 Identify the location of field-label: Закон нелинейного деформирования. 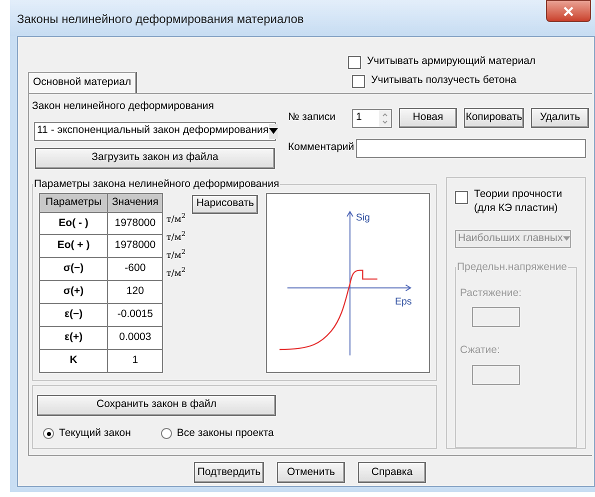
(123, 106).